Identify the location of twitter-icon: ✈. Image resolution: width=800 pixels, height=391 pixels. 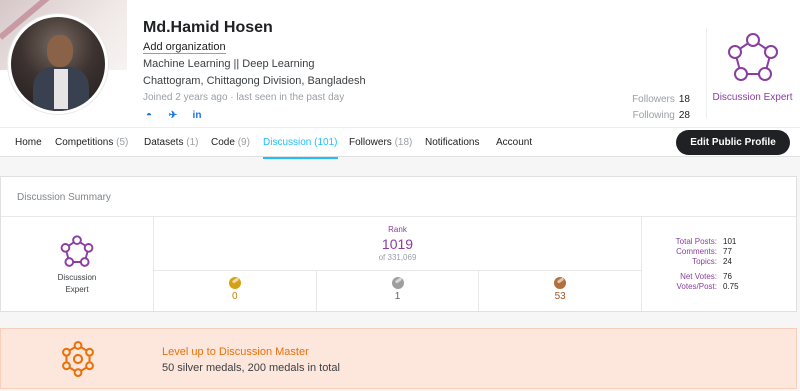
(173, 115).